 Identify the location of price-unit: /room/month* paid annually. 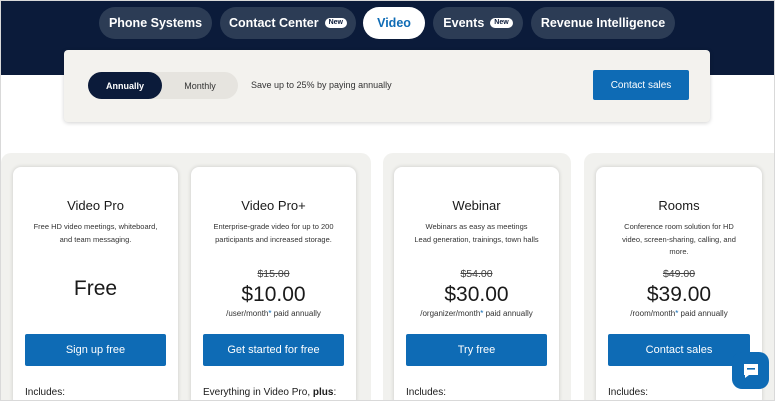
(679, 313).